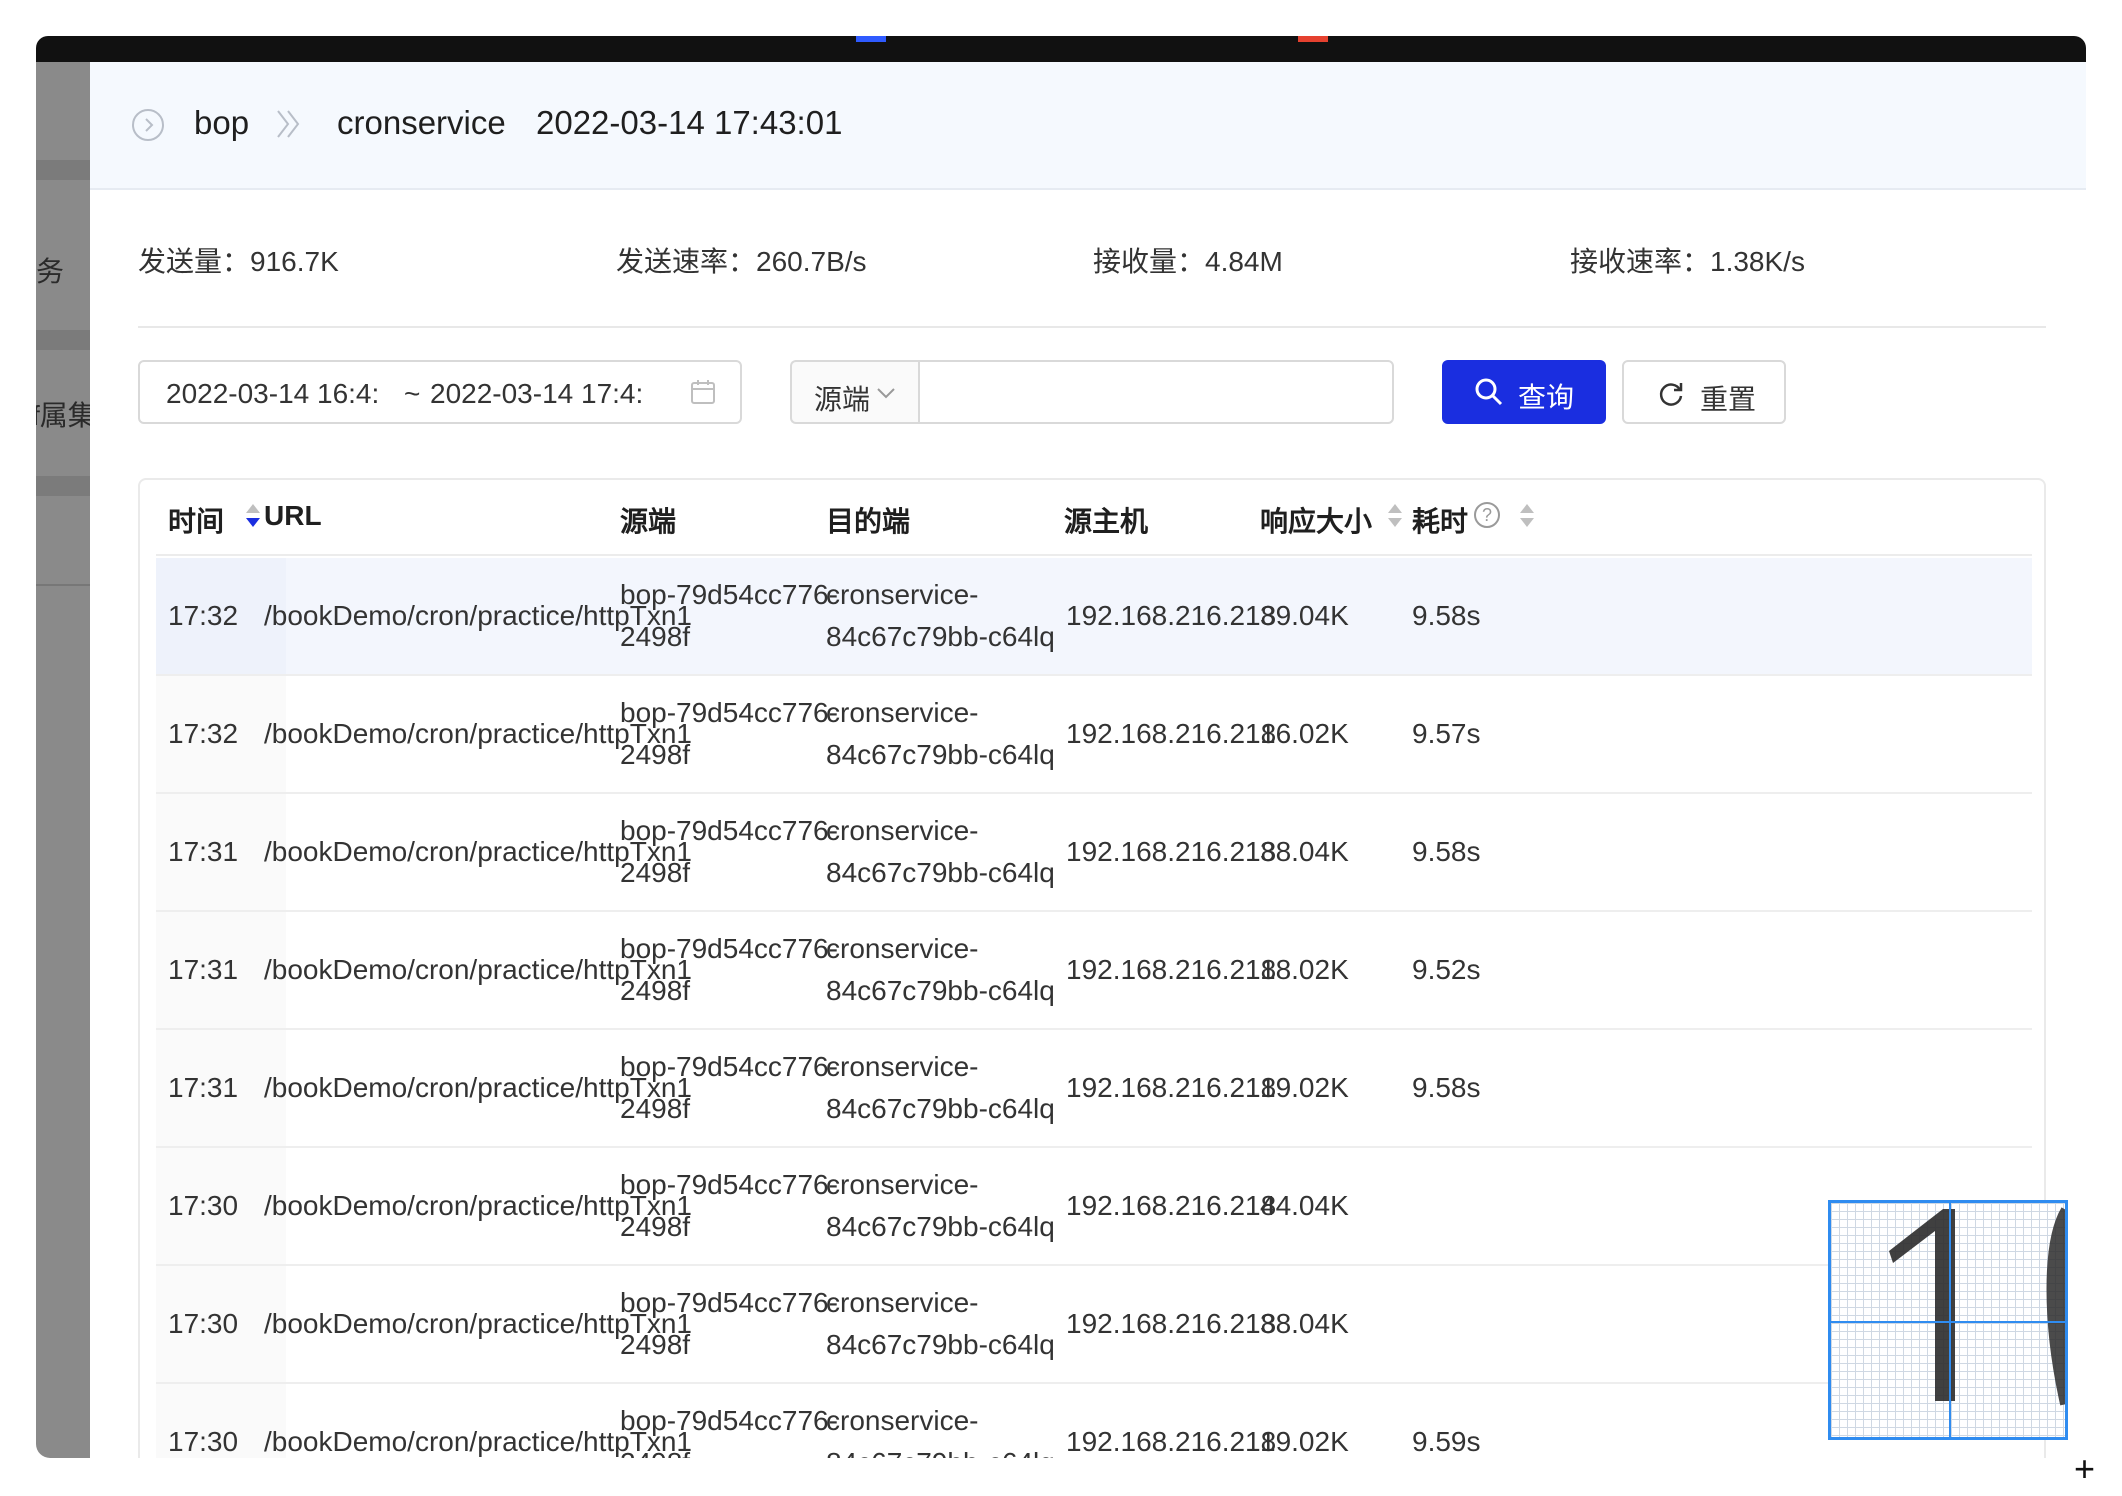 This screenshot has width=2122, height=1496. What do you see at coordinates (842, 399) in the screenshot?
I see `source-select-label: 源端` at bounding box center [842, 399].